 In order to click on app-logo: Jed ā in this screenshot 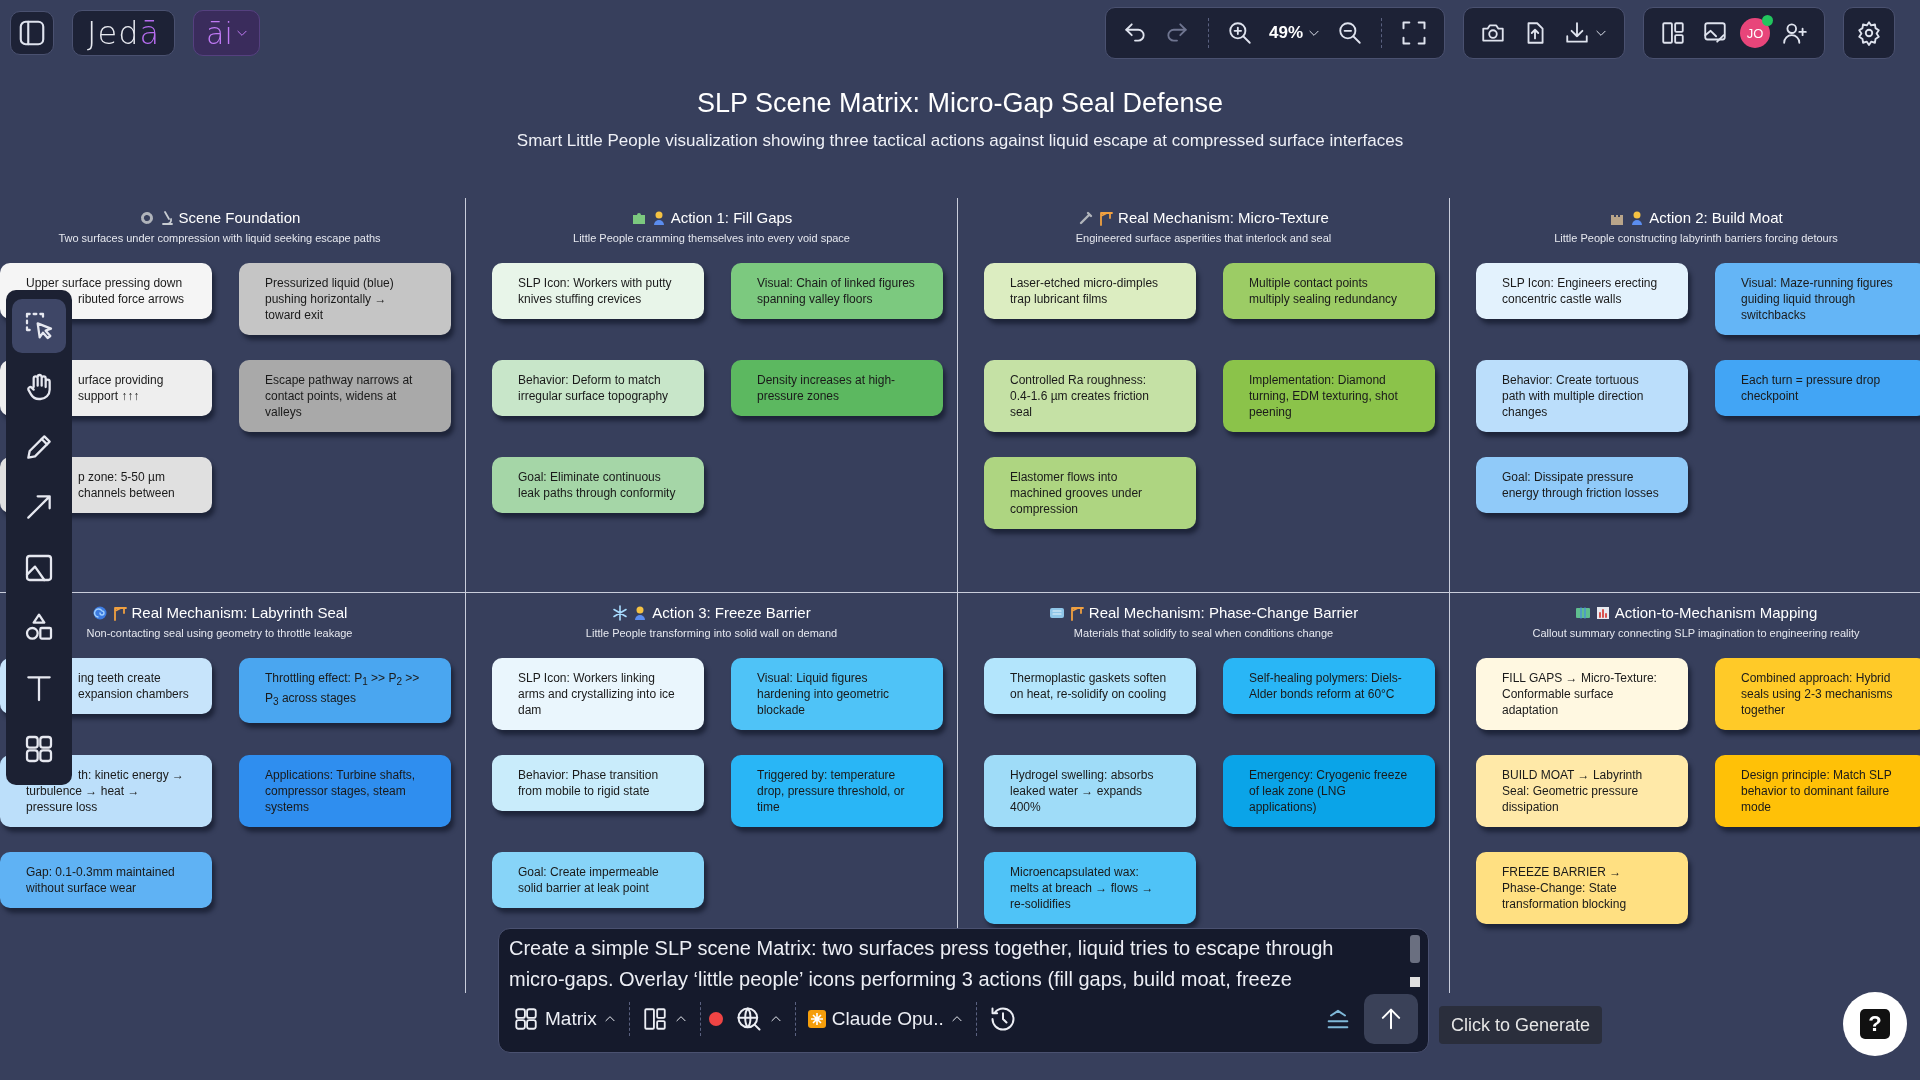, I will do `click(124, 33)`.